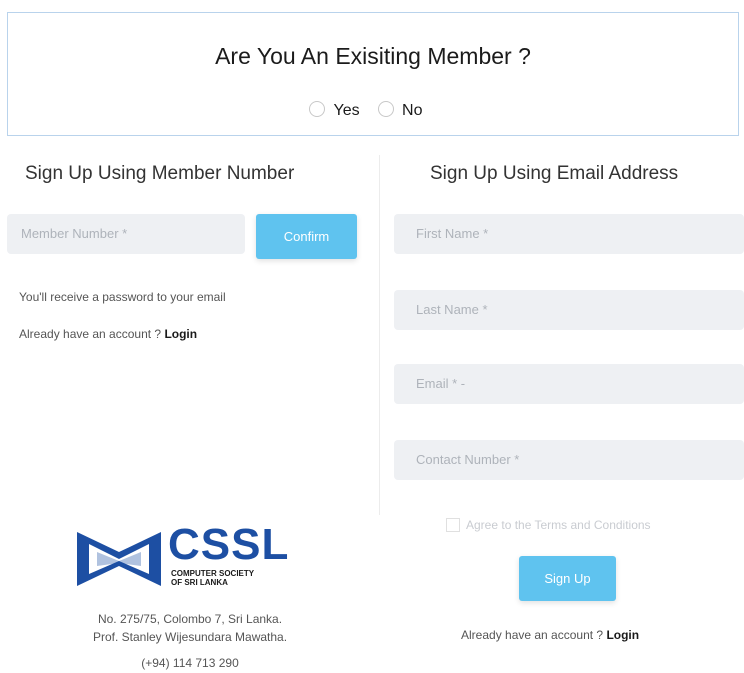 This screenshot has height=673, width=744. What do you see at coordinates (453, 525) in the screenshot?
I see `terms-checkbox` at bounding box center [453, 525].